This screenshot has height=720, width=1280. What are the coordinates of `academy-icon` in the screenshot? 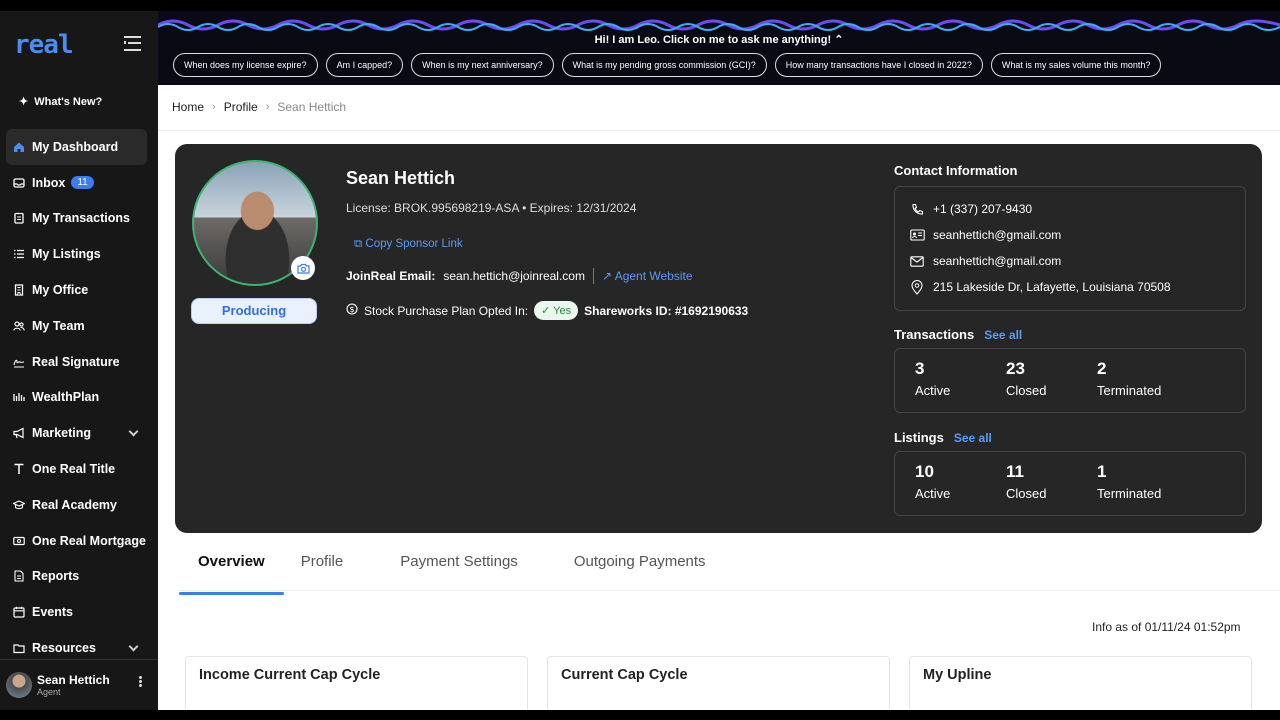 It's located at (19, 505).